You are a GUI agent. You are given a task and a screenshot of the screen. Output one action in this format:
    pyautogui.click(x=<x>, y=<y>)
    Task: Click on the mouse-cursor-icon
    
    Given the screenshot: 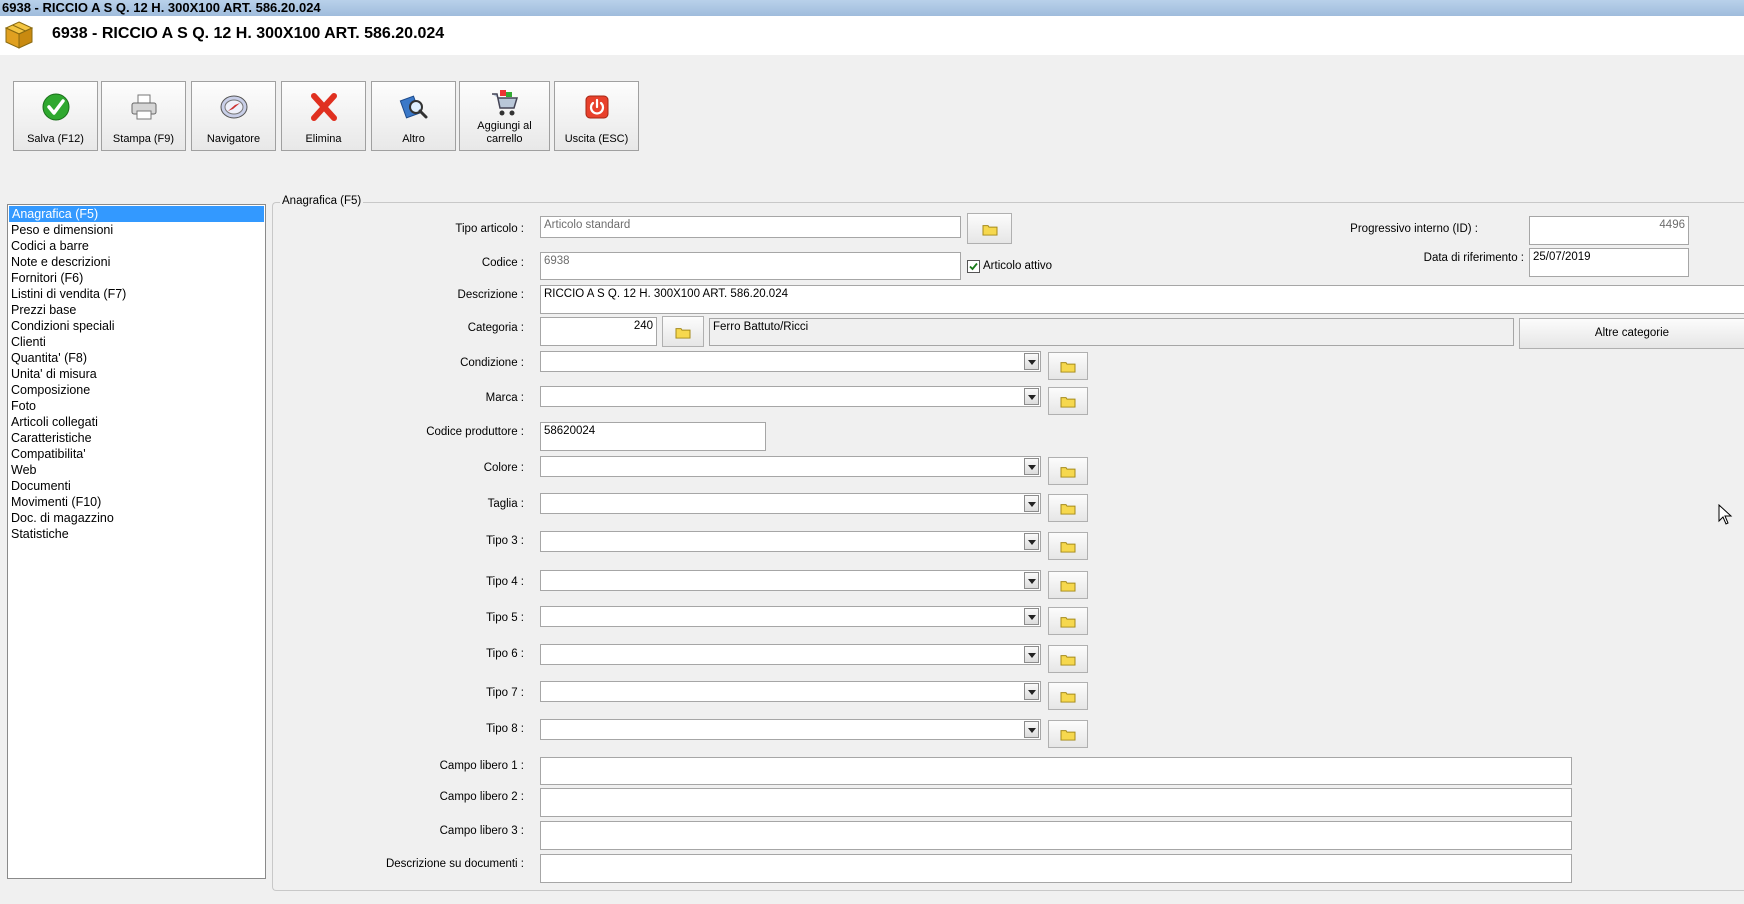 What is the action you would take?
    pyautogui.click(x=1725, y=514)
    